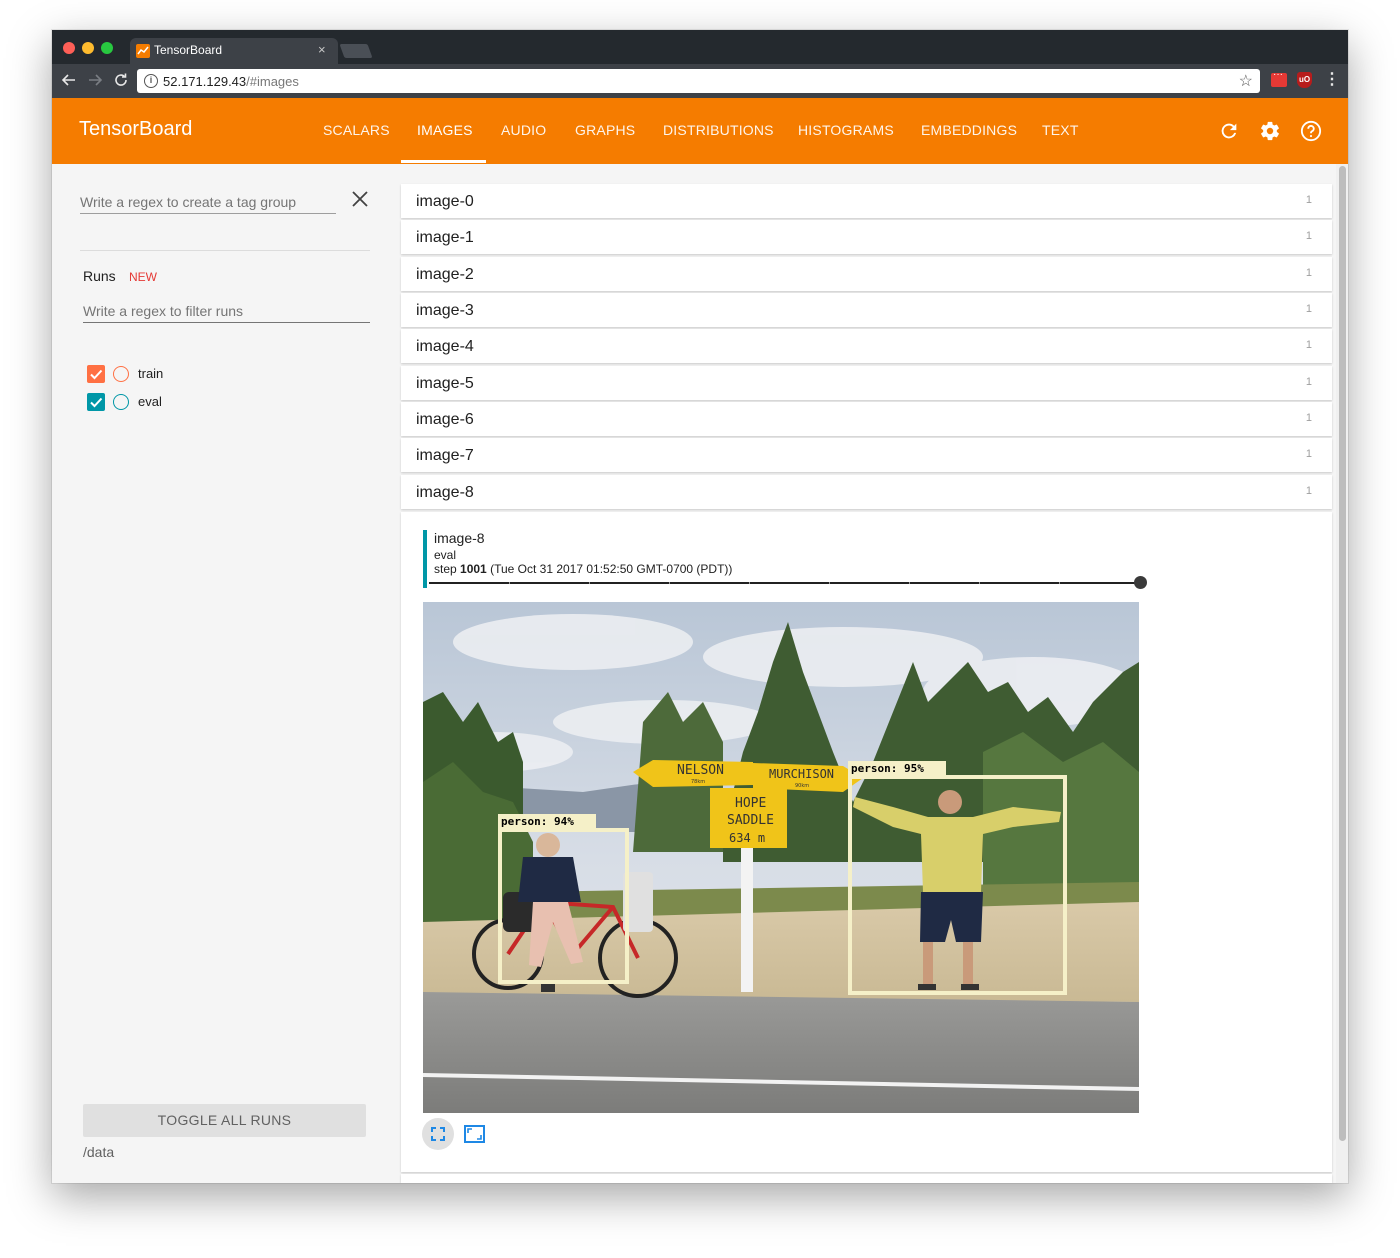  I want to click on run-checkbox-eval, so click(96, 402).